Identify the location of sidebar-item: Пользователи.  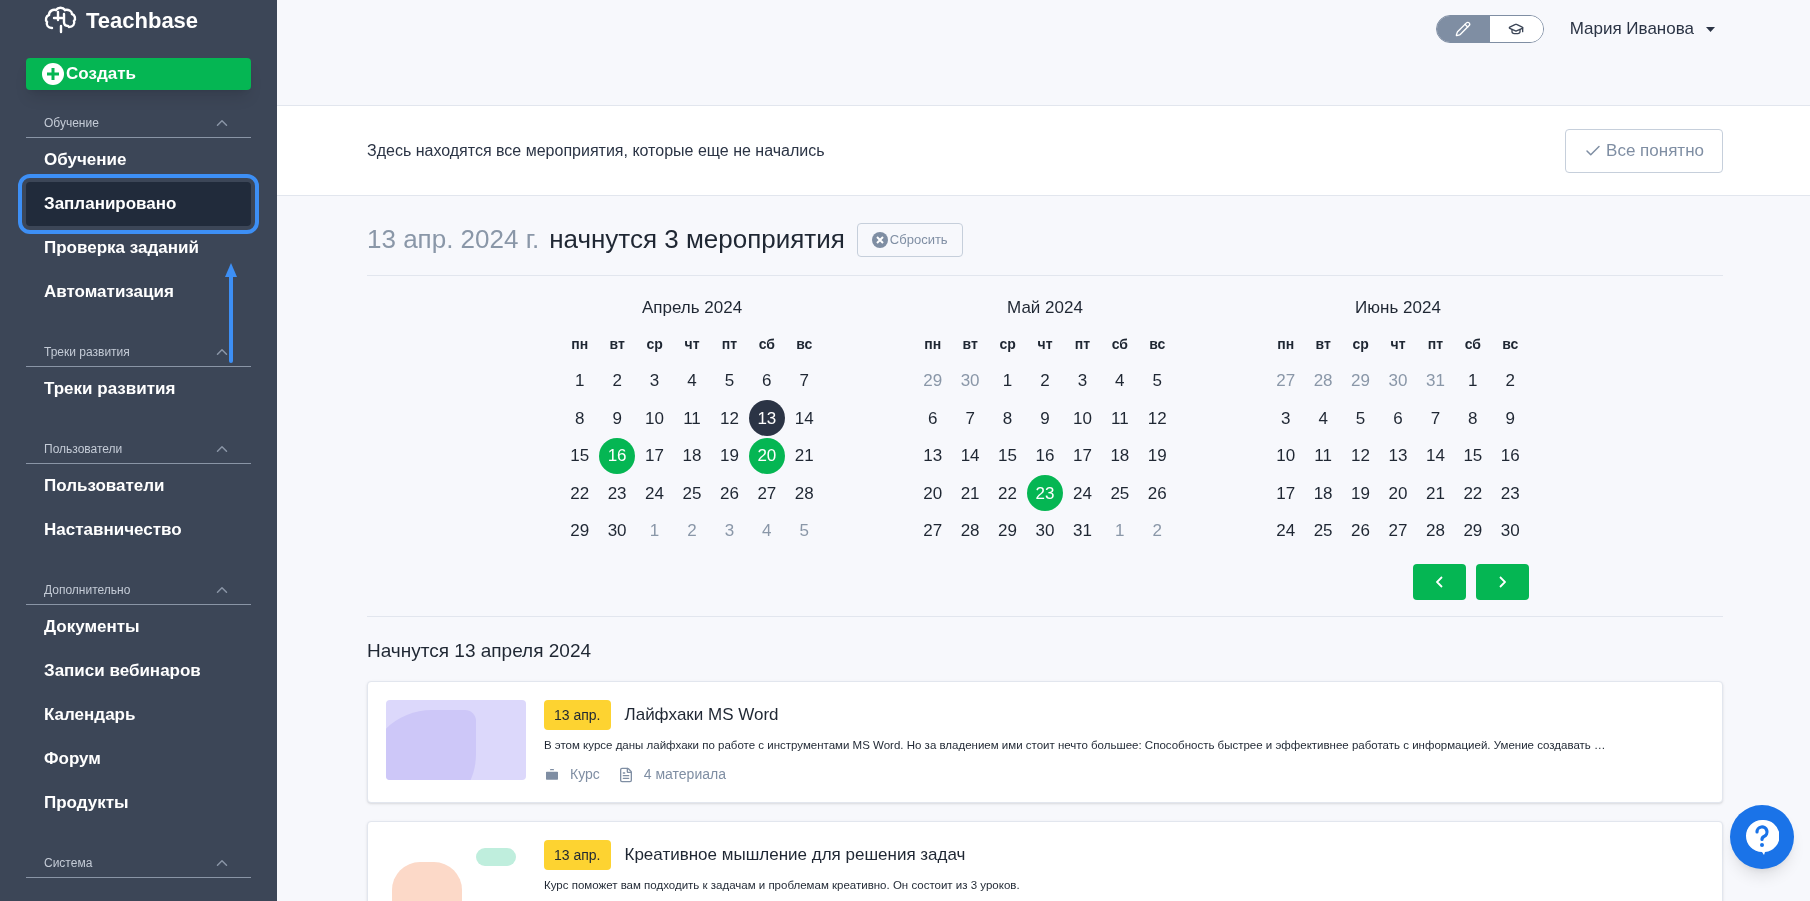
(138, 486).